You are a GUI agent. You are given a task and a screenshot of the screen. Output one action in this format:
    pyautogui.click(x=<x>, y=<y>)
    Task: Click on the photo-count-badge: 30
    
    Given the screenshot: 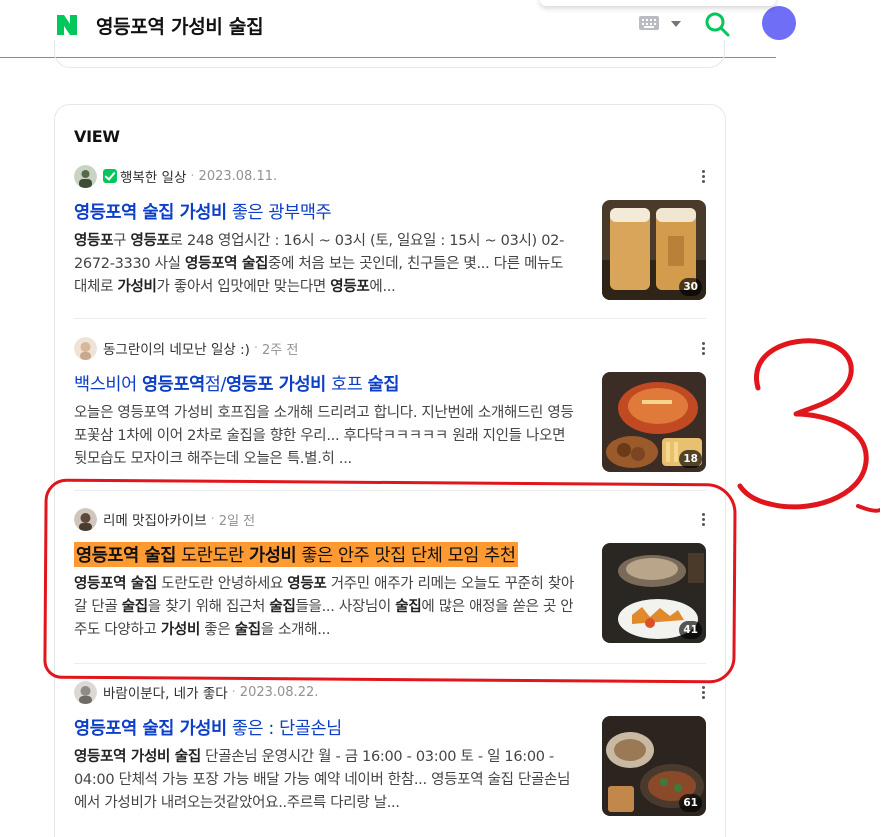 What is the action you would take?
    pyautogui.click(x=690, y=287)
    